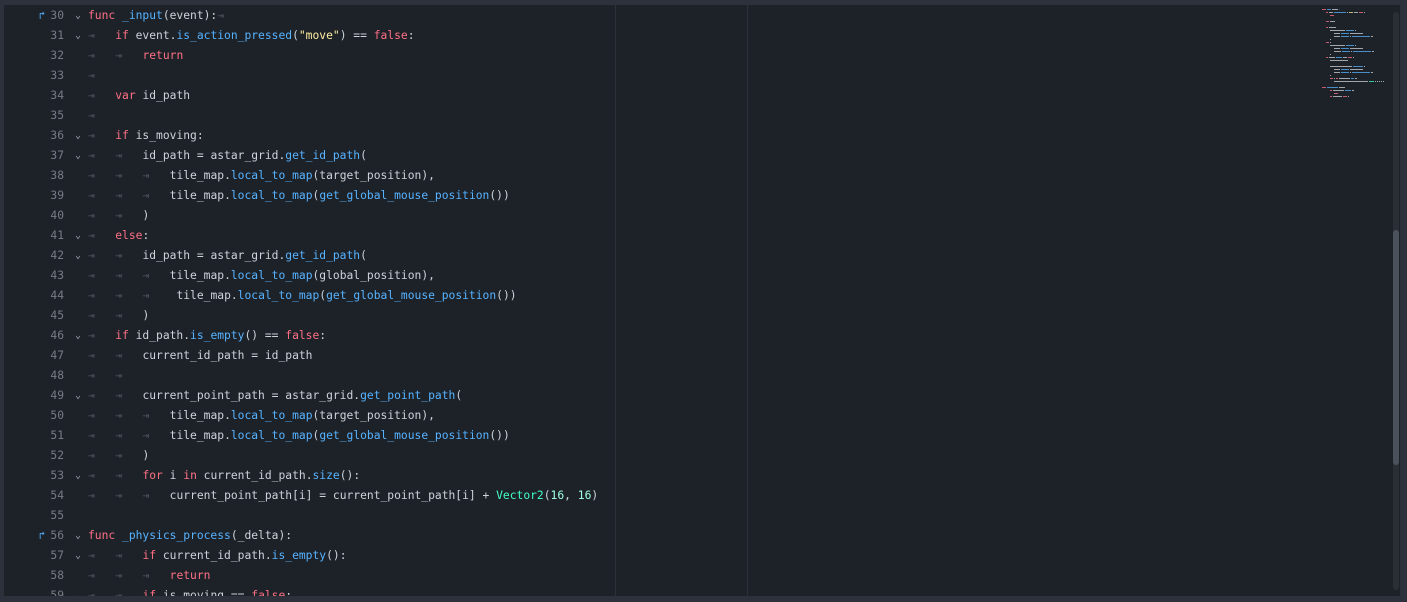 The image size is (1407, 602). Describe the element at coordinates (654, 76) in the screenshot. I see `code-line: 33 ⇥` at that location.